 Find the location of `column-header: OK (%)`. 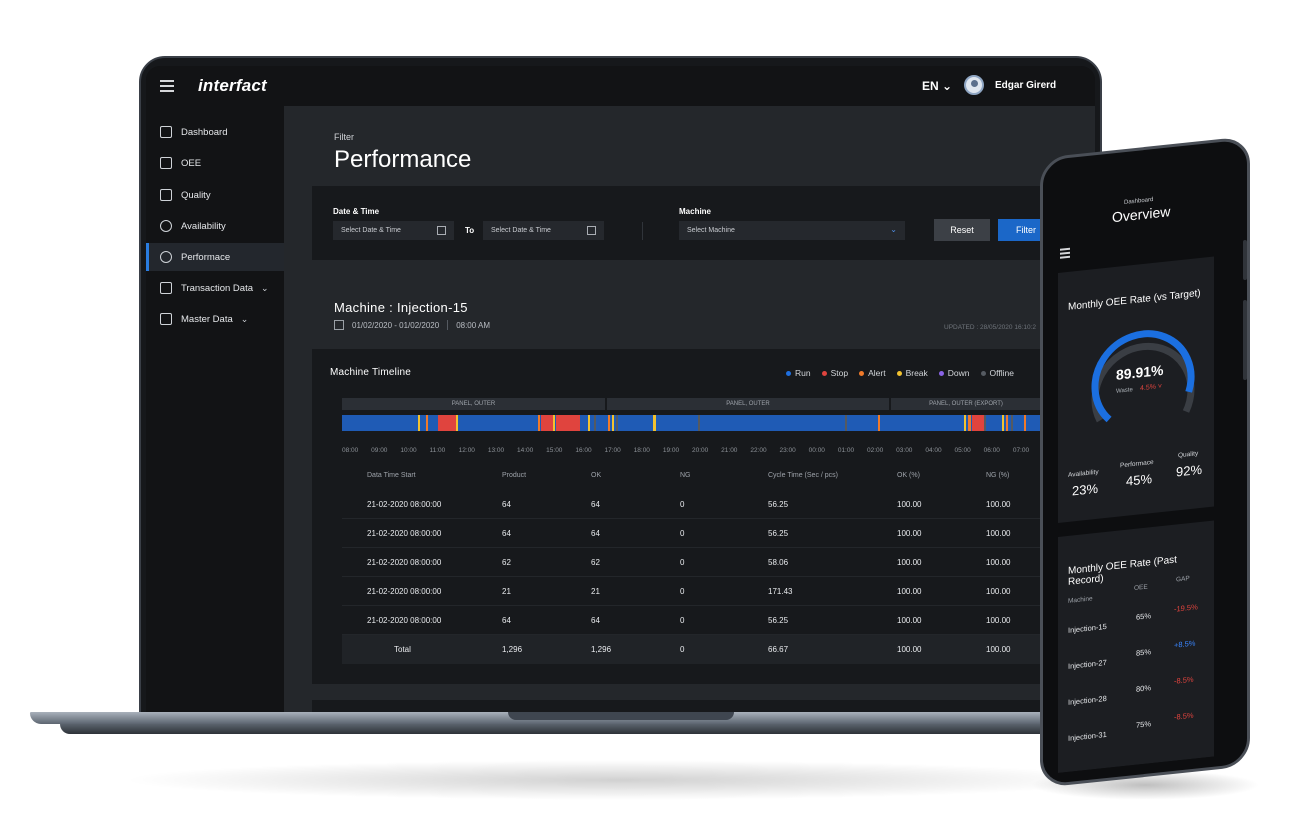

column-header: OK (%) is located at coordinates (908, 475).